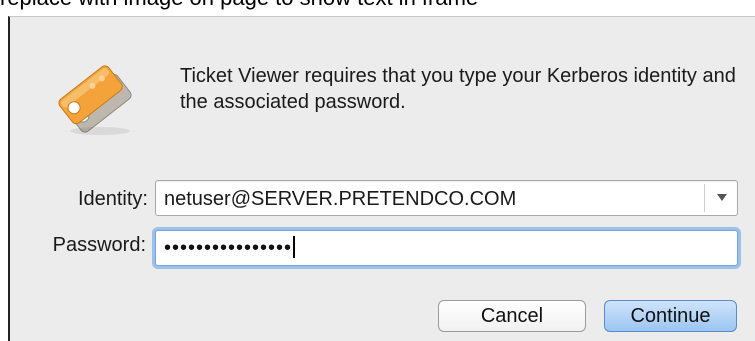  Describe the element at coordinates (112, 199) in the screenshot. I see `identity-label: Identity:` at that location.